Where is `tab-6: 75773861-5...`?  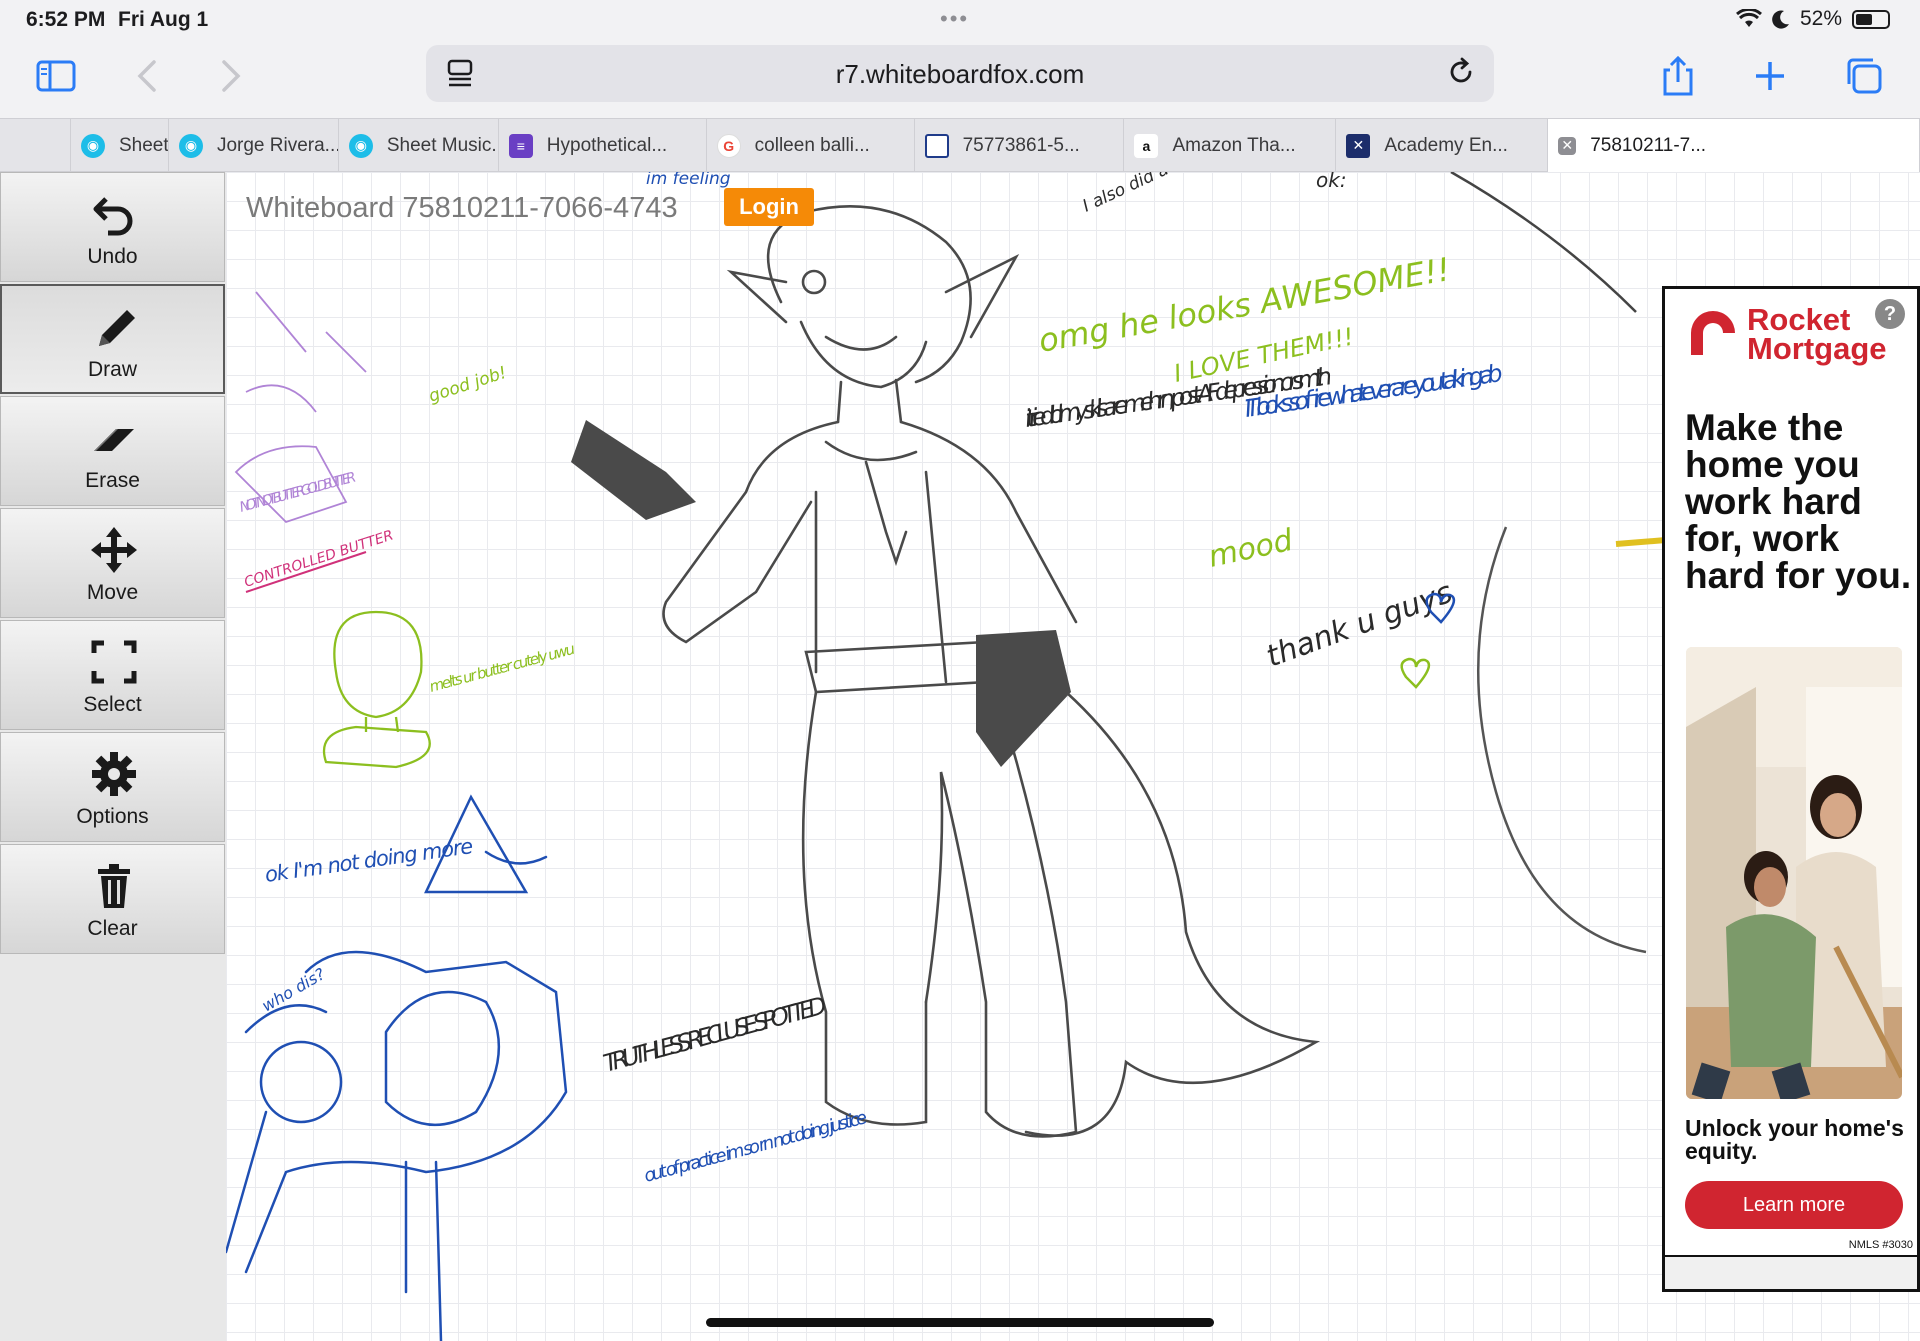
tab-6: 75773861-5... is located at coordinates (1020, 145).